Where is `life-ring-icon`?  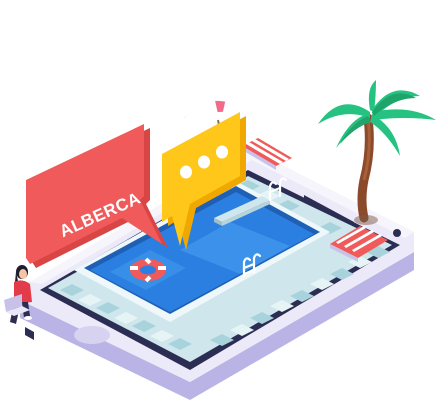 life-ring-icon is located at coordinates (148, 270).